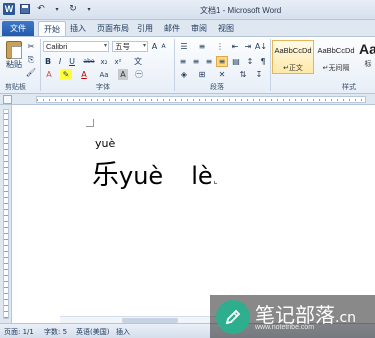 Image resolution: width=375 pixels, height=338 pixels. Describe the element at coordinates (103, 87) in the screenshot. I see `font-group-label: 字体` at that location.